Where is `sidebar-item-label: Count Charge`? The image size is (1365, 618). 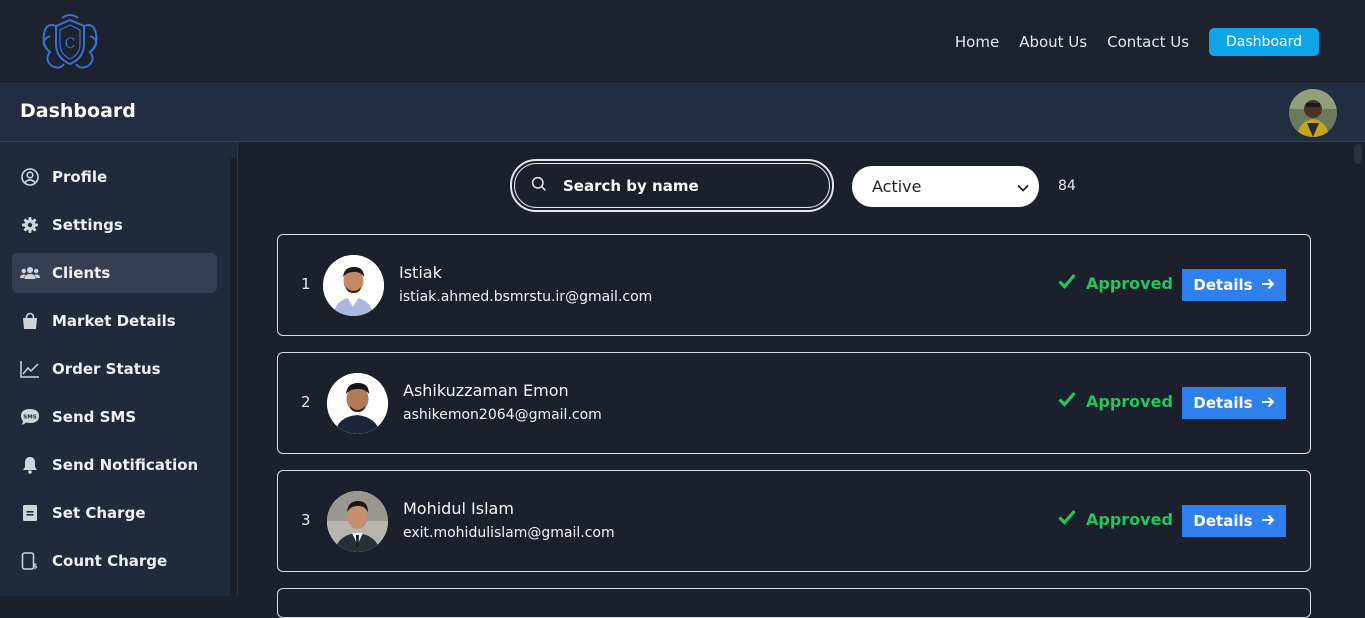
sidebar-item-label: Count Charge is located at coordinates (110, 561).